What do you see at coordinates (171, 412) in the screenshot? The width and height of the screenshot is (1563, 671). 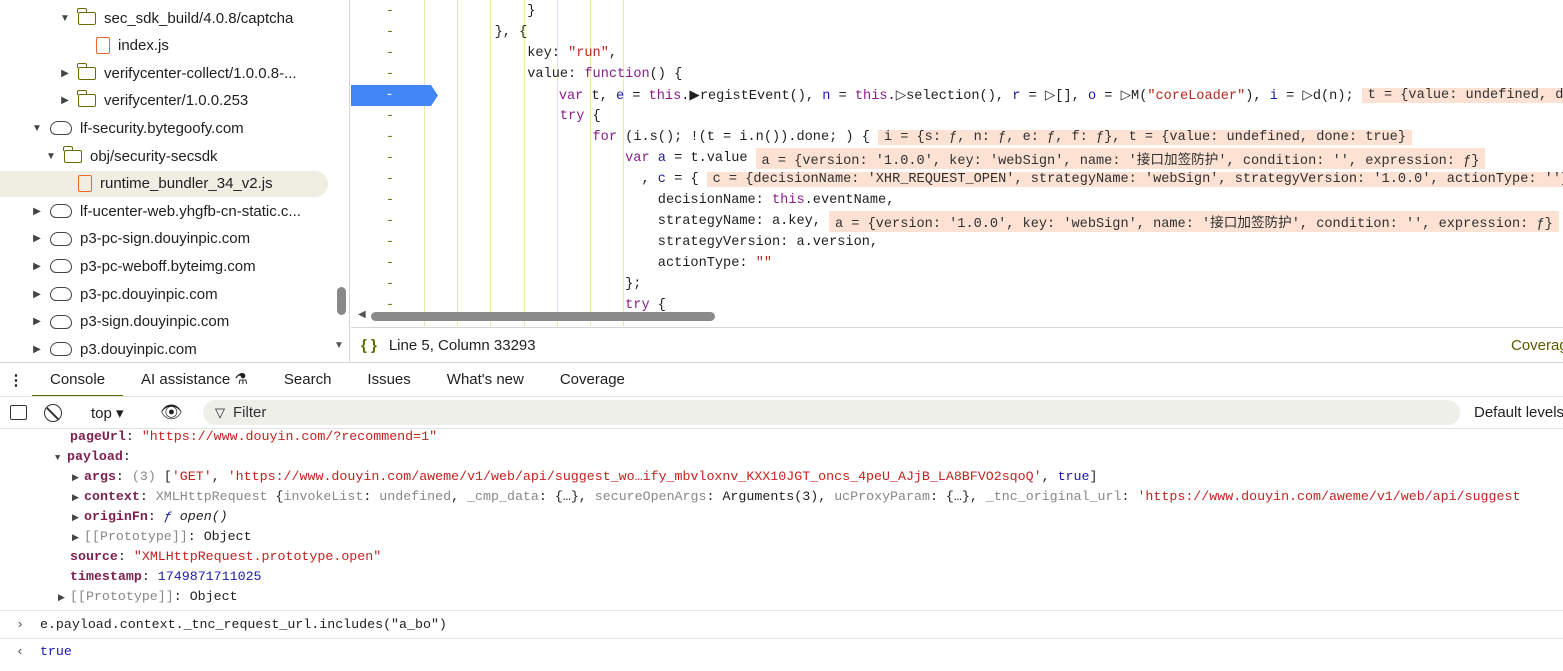 I see `live-expression-eye-icon: 👁` at bounding box center [171, 412].